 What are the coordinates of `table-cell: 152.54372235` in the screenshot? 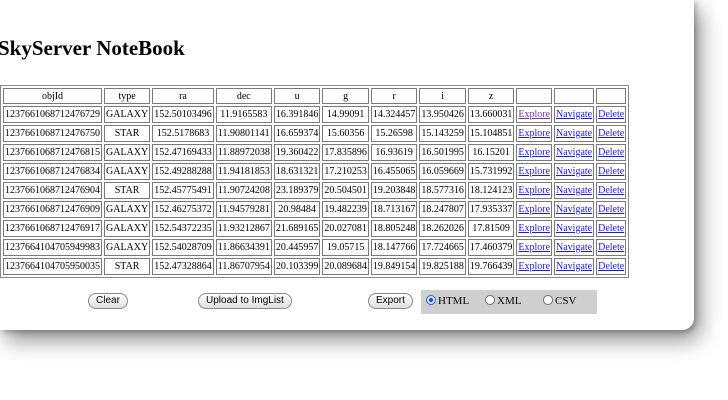 It's located at (183, 228).